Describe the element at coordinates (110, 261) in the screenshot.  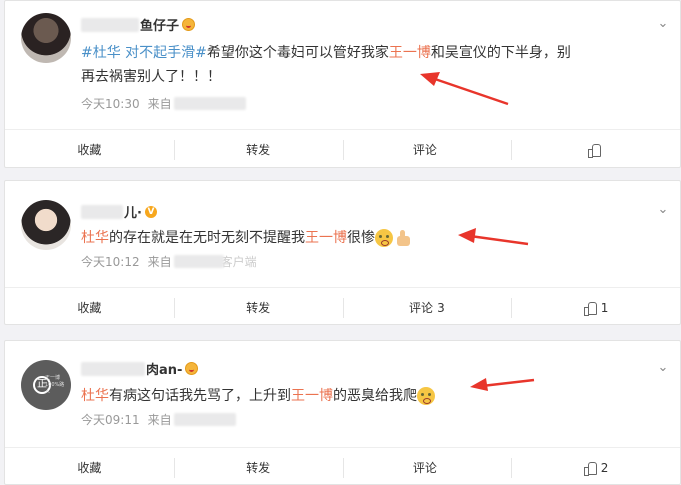
I see `timestamp: 今天10:12` at that location.